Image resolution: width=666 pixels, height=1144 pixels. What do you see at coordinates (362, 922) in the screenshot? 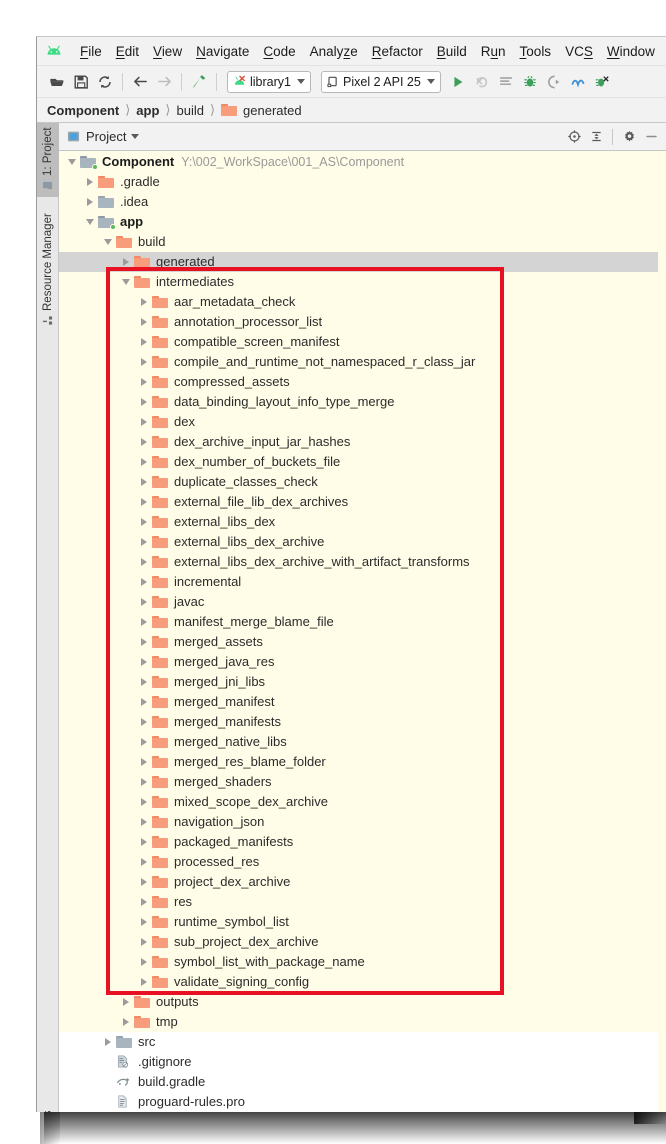
I see `tree-row: runtime_symbol_list` at bounding box center [362, 922].